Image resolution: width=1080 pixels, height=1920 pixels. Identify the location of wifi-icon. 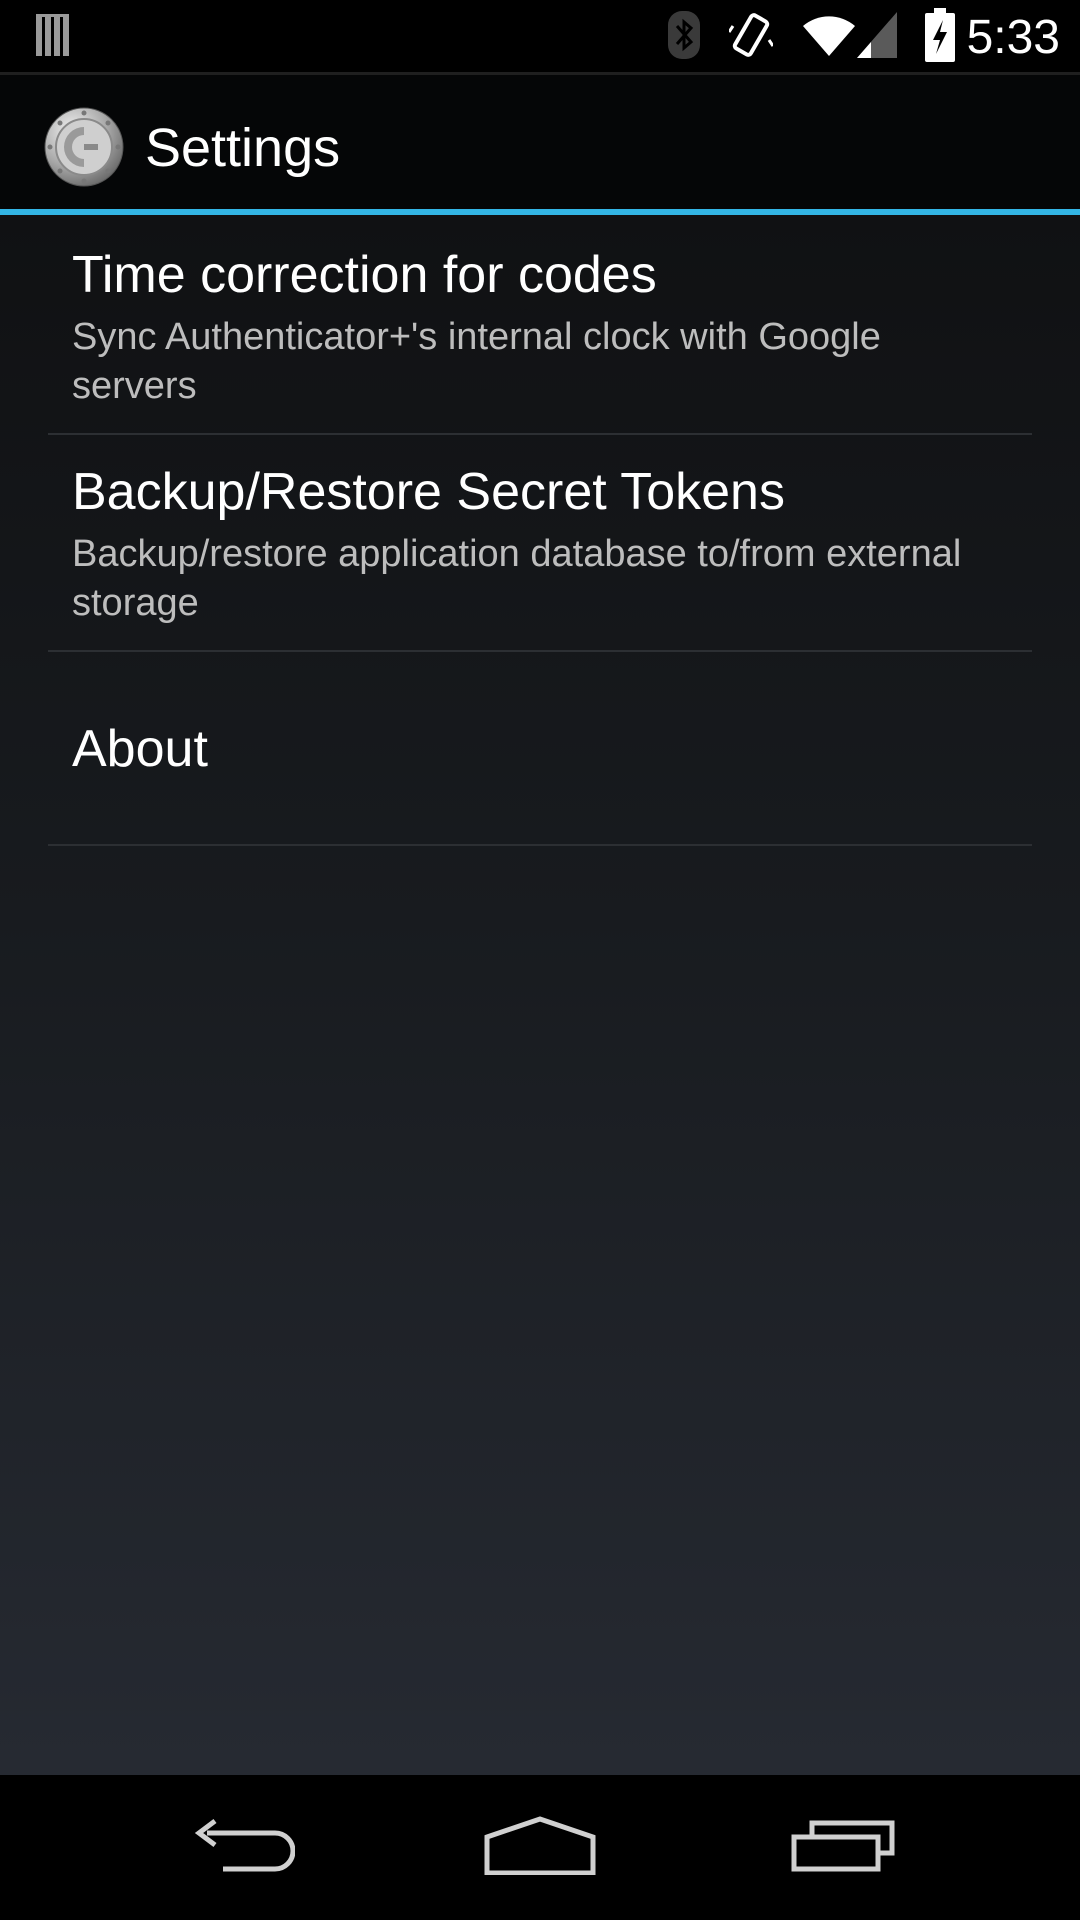
(829, 37).